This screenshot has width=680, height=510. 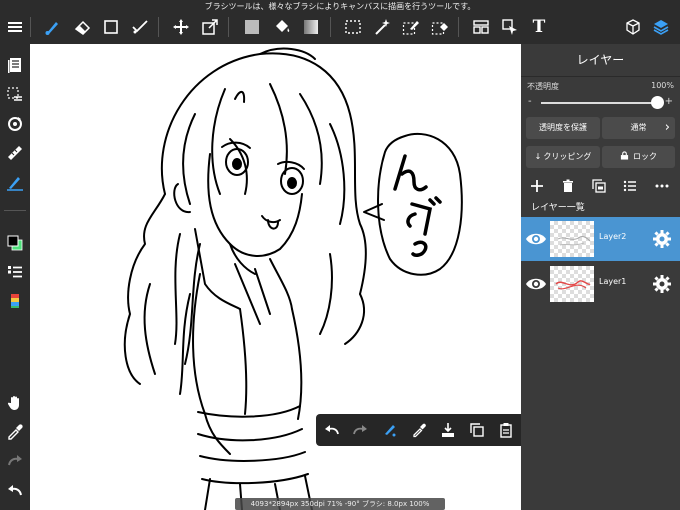 What do you see at coordinates (613, 281) in the screenshot?
I see `layer-name: Layer1` at bounding box center [613, 281].